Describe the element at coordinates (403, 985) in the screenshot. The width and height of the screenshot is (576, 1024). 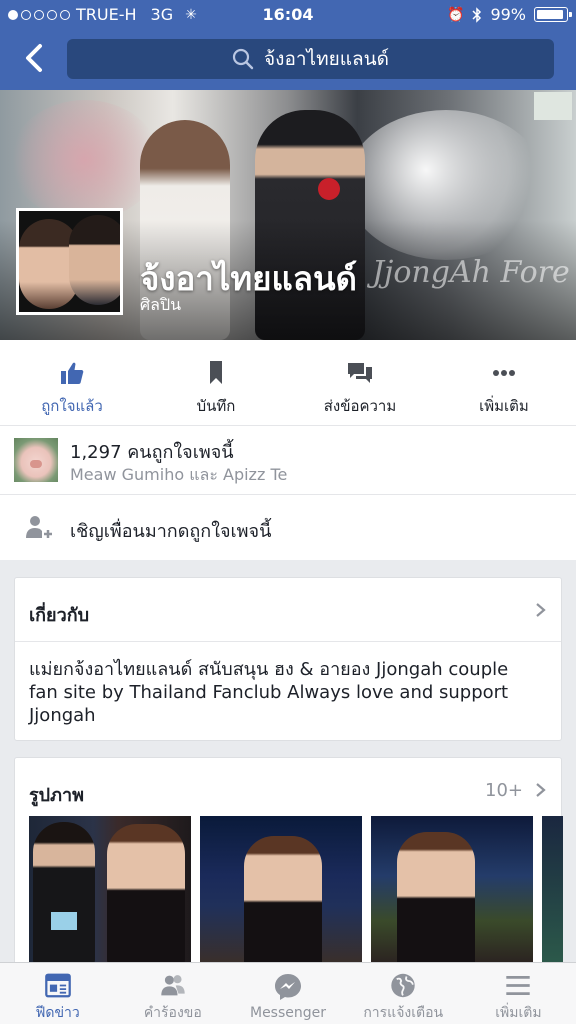
I see `globe-icon` at that location.